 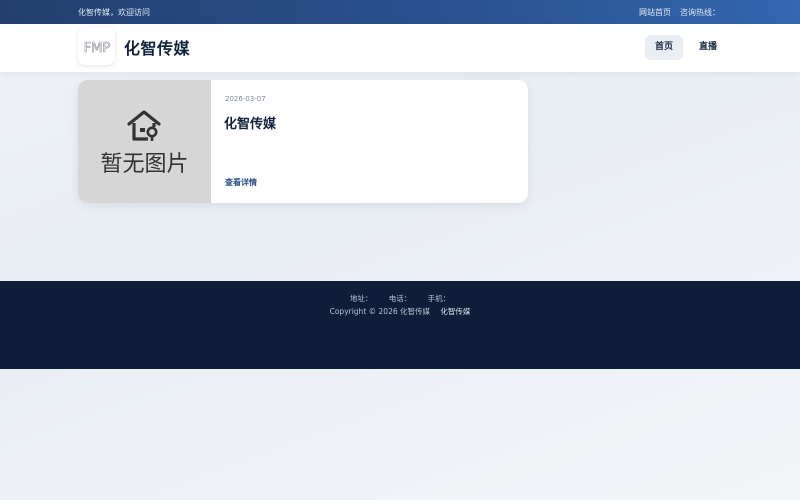 I want to click on article-card: 暂无图片 2026-03-07 化智传媒 查看详情, so click(x=303, y=141).